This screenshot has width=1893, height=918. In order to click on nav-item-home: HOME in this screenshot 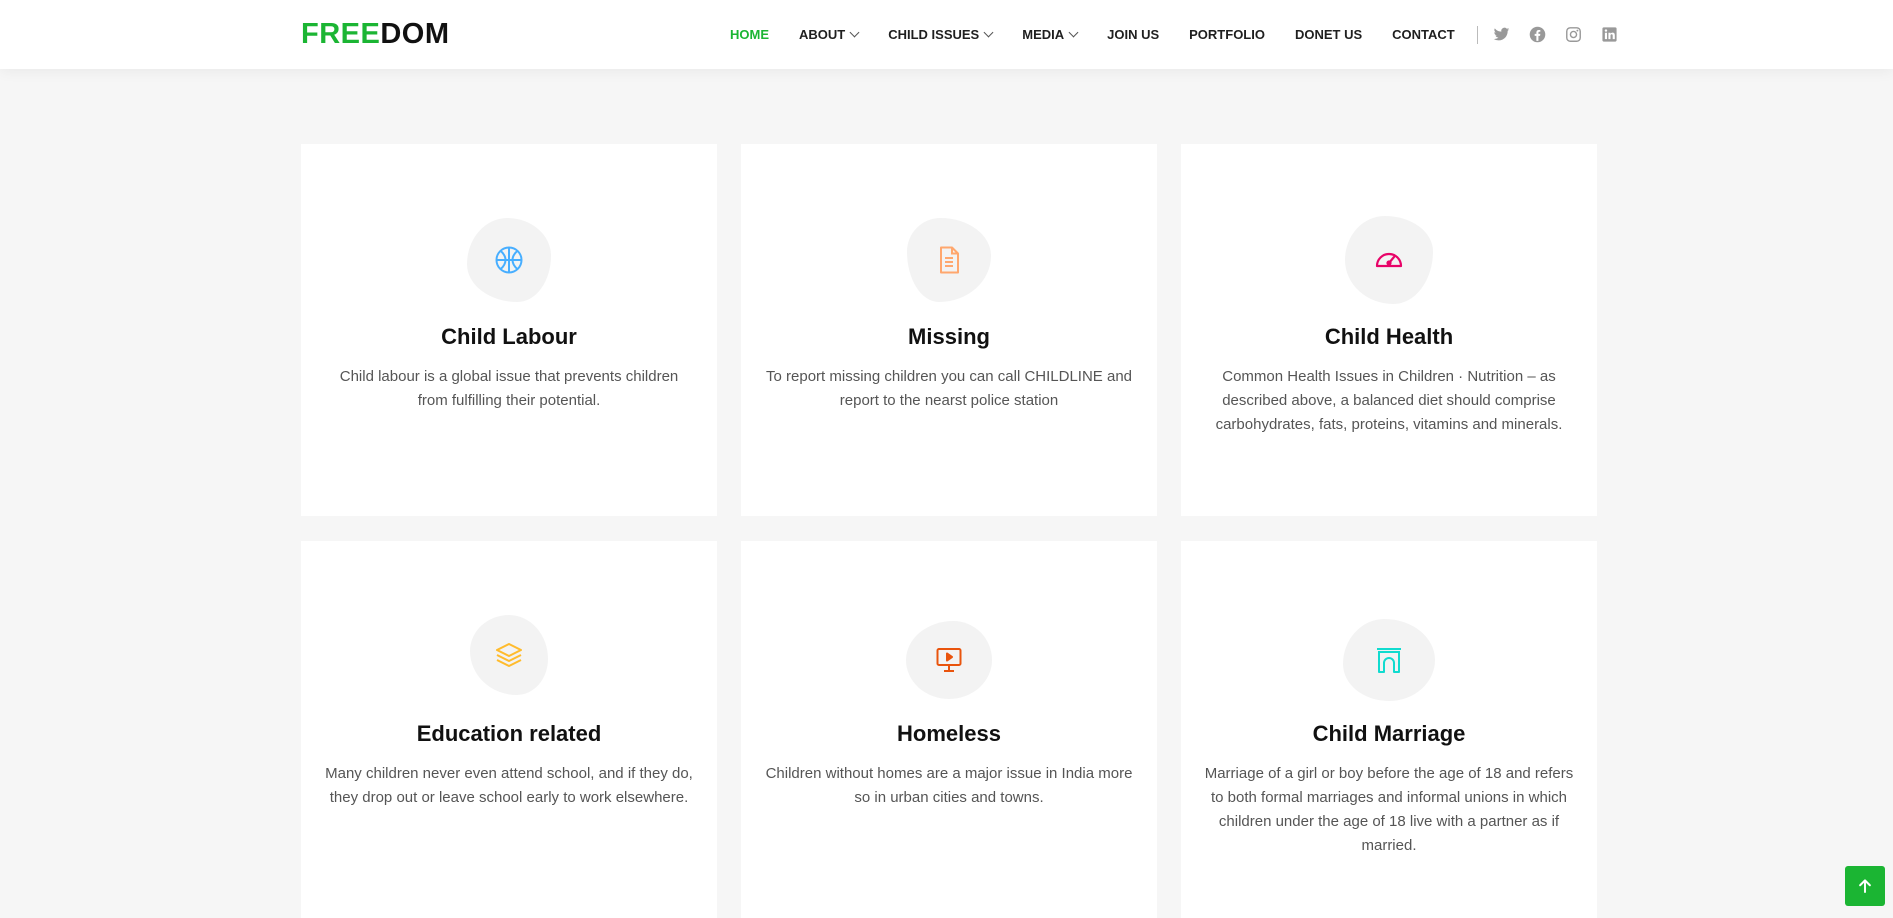, I will do `click(749, 34)`.